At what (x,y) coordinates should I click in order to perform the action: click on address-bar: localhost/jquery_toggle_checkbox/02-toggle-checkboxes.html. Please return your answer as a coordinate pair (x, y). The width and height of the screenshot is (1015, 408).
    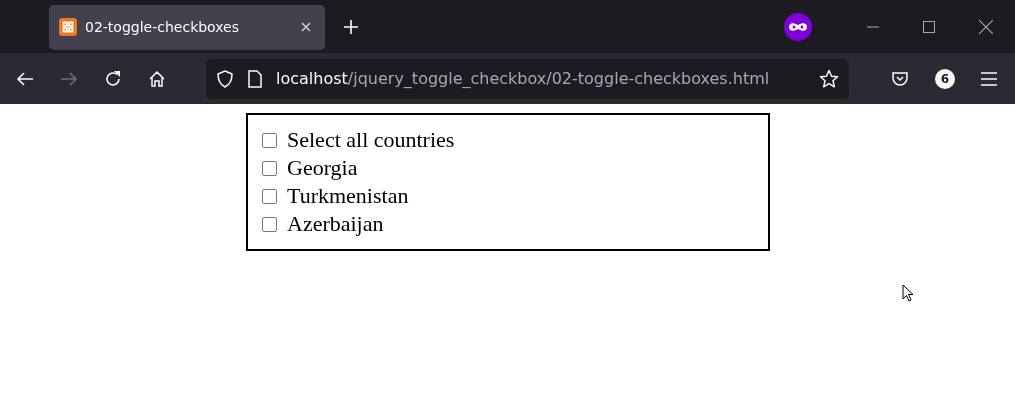
    Looking at the image, I should click on (527, 78).